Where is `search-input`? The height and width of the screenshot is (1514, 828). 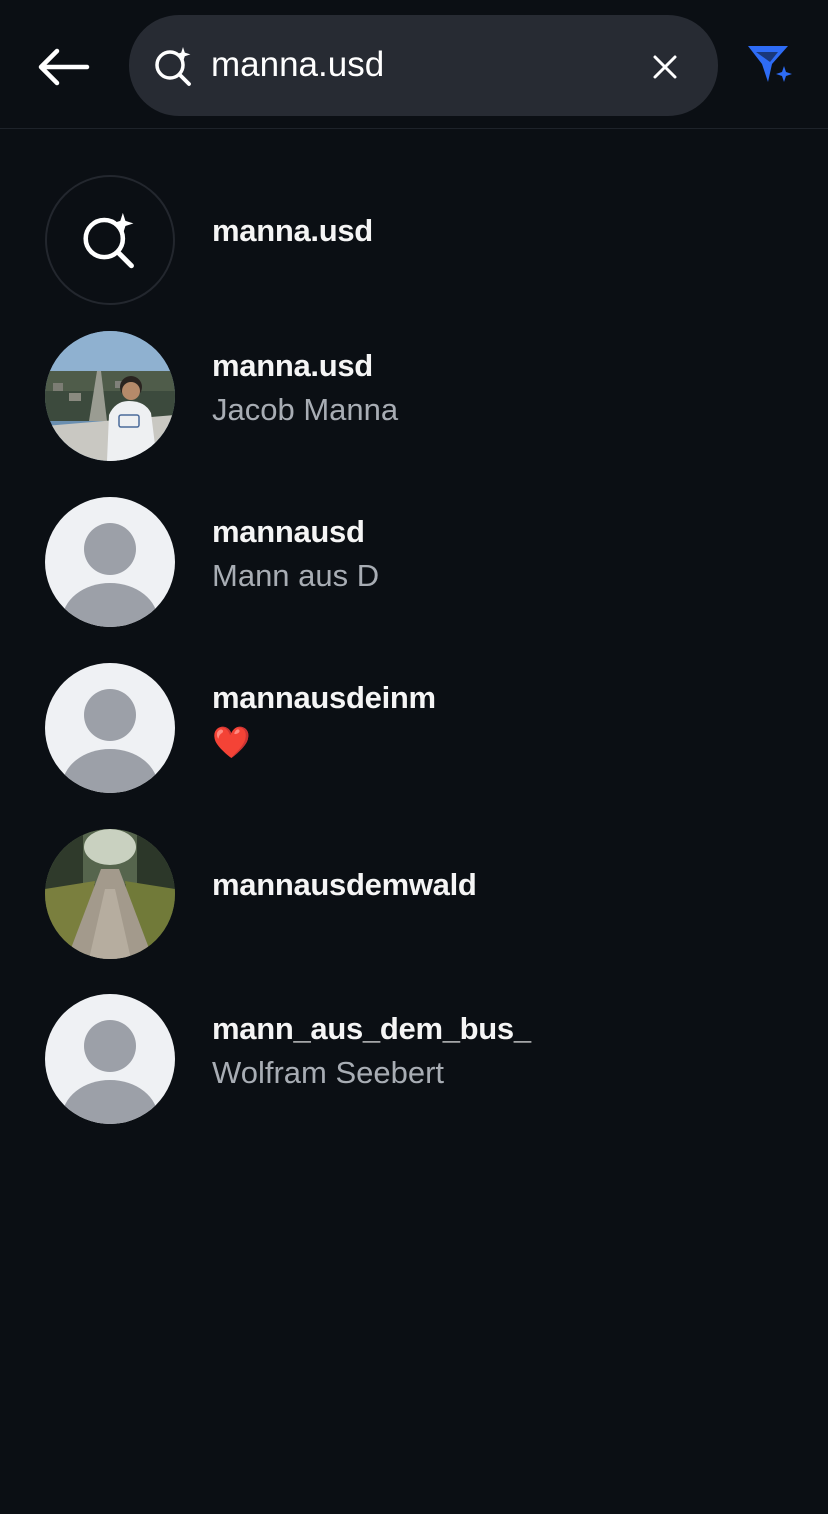 search-input is located at coordinates (421, 65).